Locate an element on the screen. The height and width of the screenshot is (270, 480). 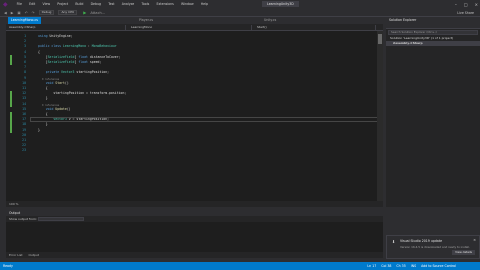
line-number: 2 is located at coordinates (25, 41).